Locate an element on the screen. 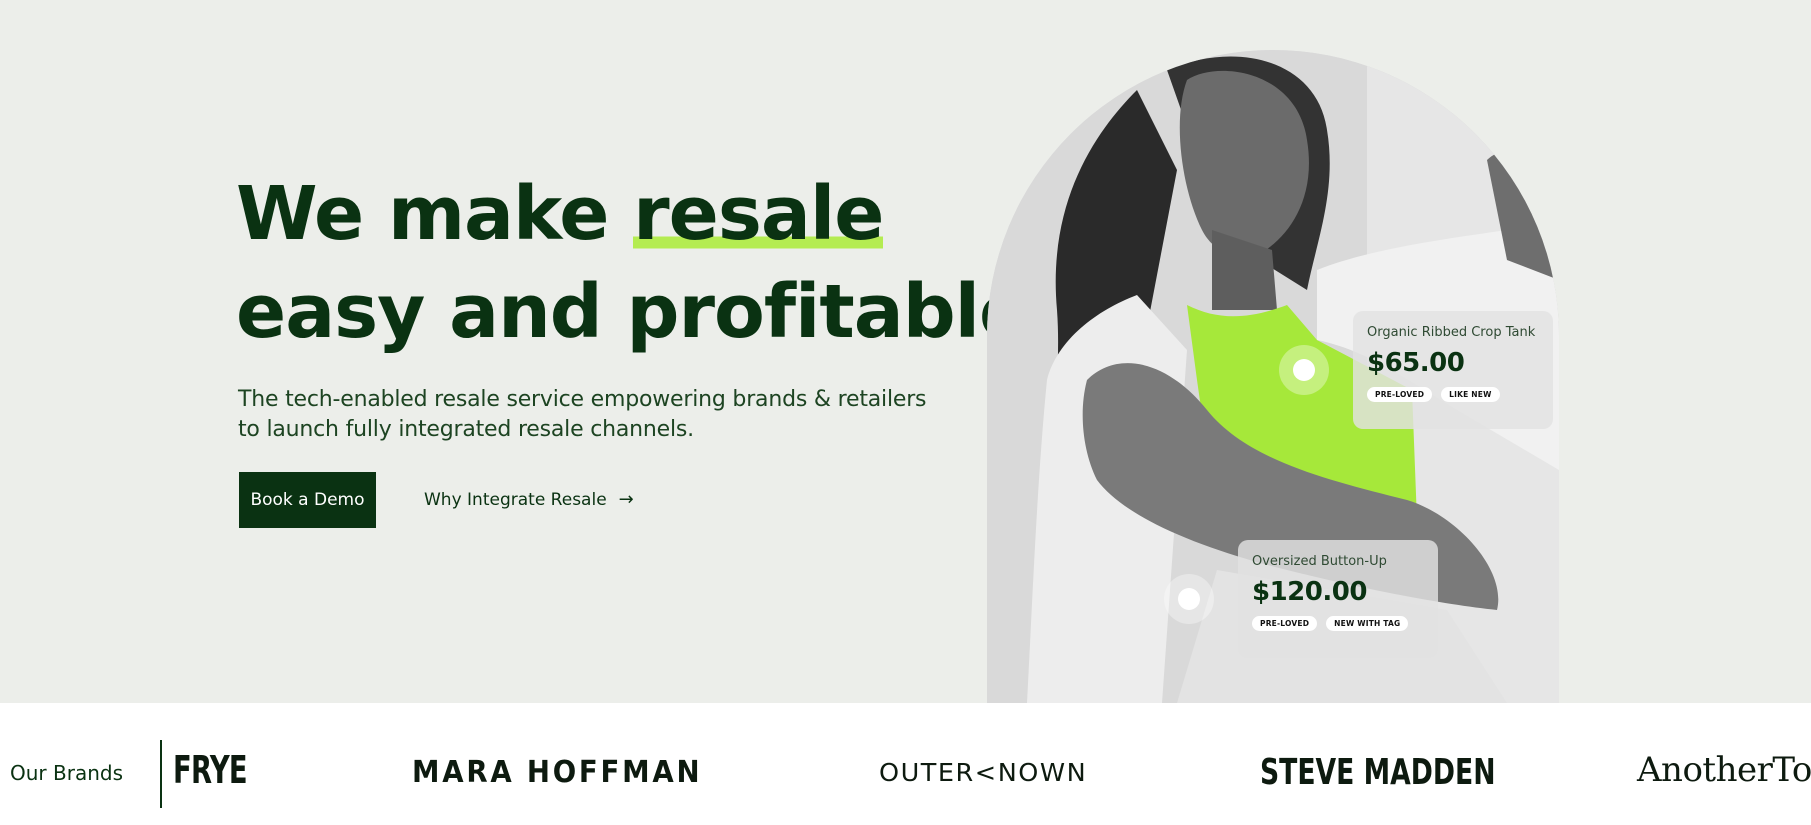  hotspot-button-up is located at coordinates (1189, 599).